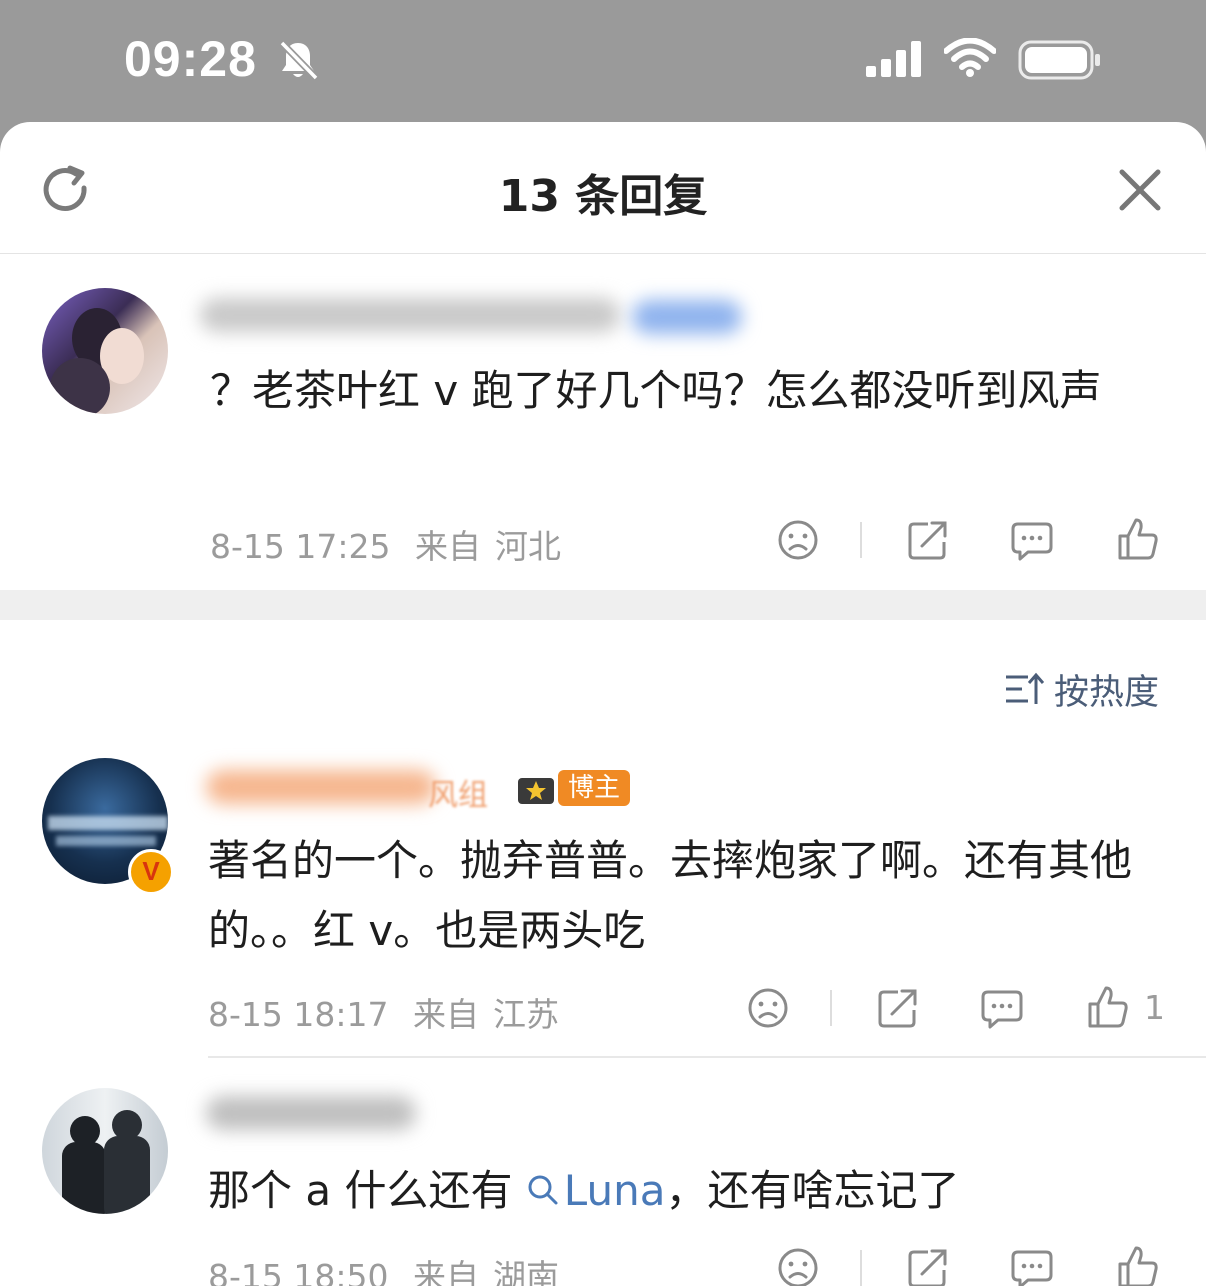 The image size is (1206, 1286). I want to click on sheet-header: 13 条回复, so click(603, 188).